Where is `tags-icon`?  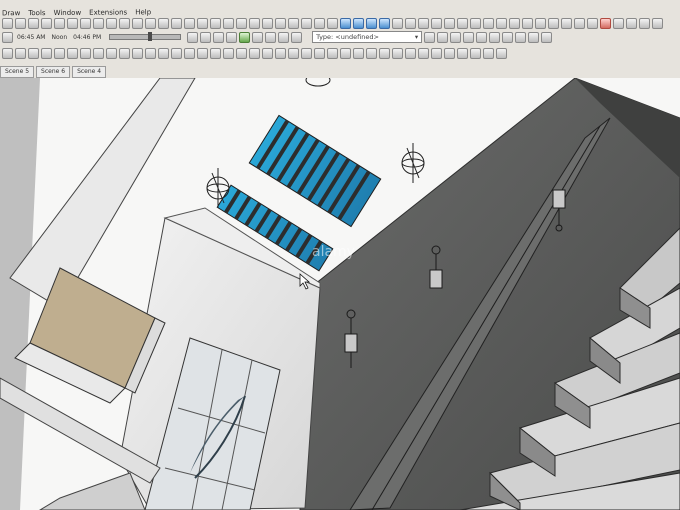 tags-icon is located at coordinates (508, 37).